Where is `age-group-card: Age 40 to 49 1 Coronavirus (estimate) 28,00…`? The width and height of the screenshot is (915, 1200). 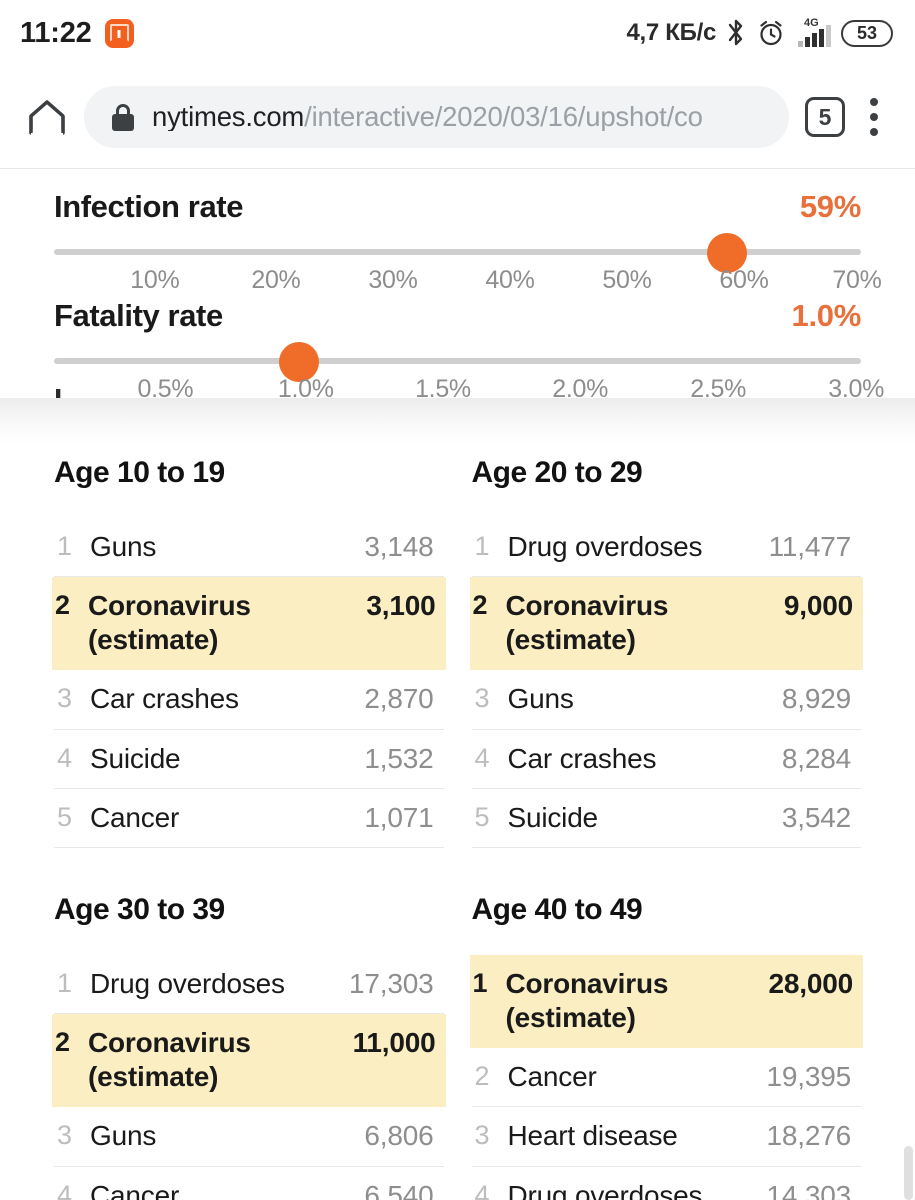 age-group-card: Age 40 to 49 1 Coronavirus (estimate) 28,00… is located at coordinates (666, 1046).